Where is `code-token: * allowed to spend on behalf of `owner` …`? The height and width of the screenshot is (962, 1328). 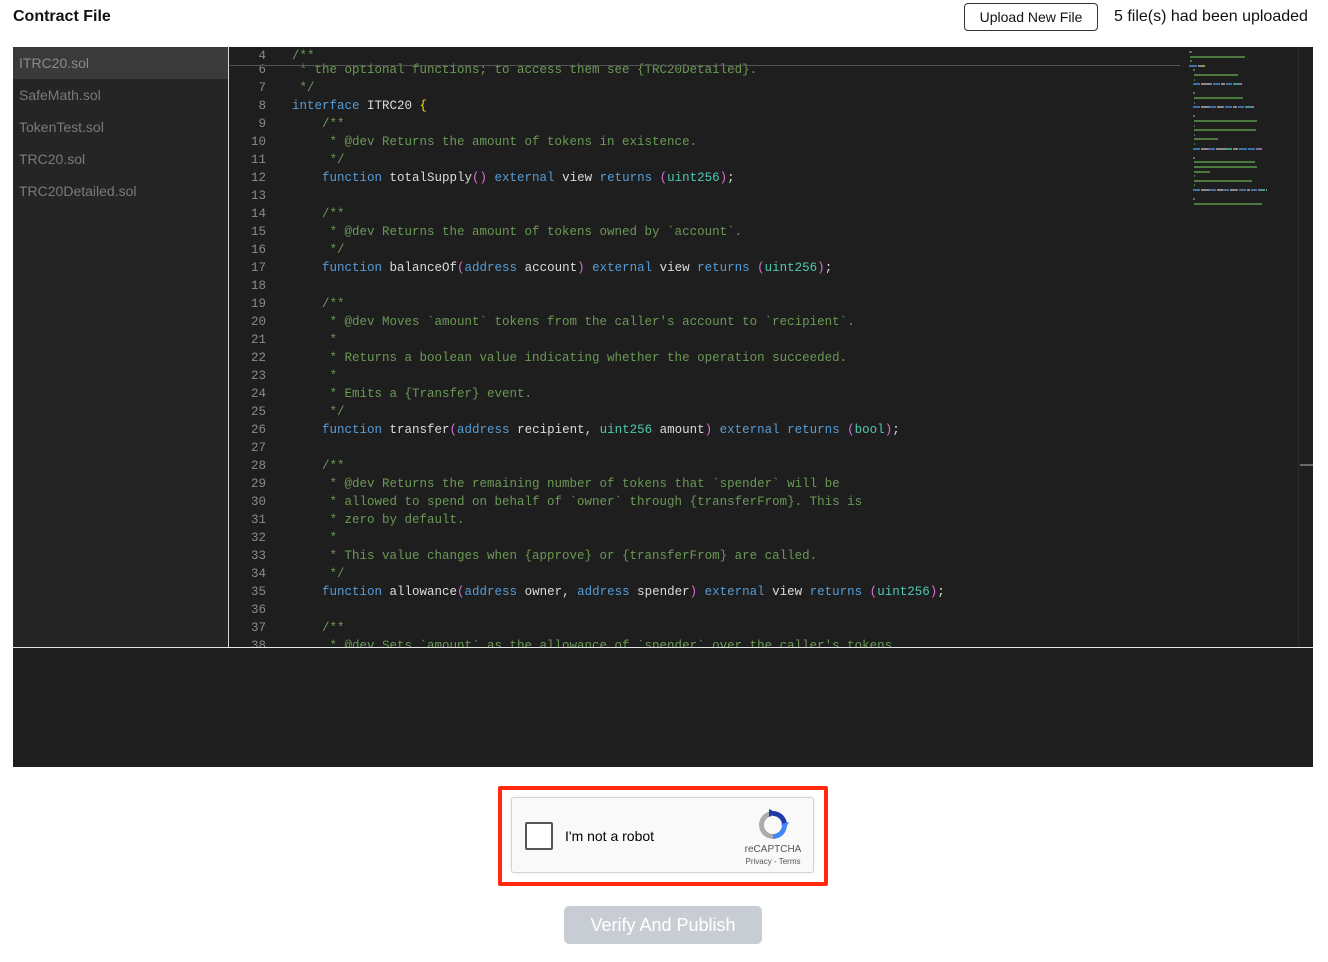
code-token: * allowed to spend on behalf of `owner` … is located at coordinates (577, 502).